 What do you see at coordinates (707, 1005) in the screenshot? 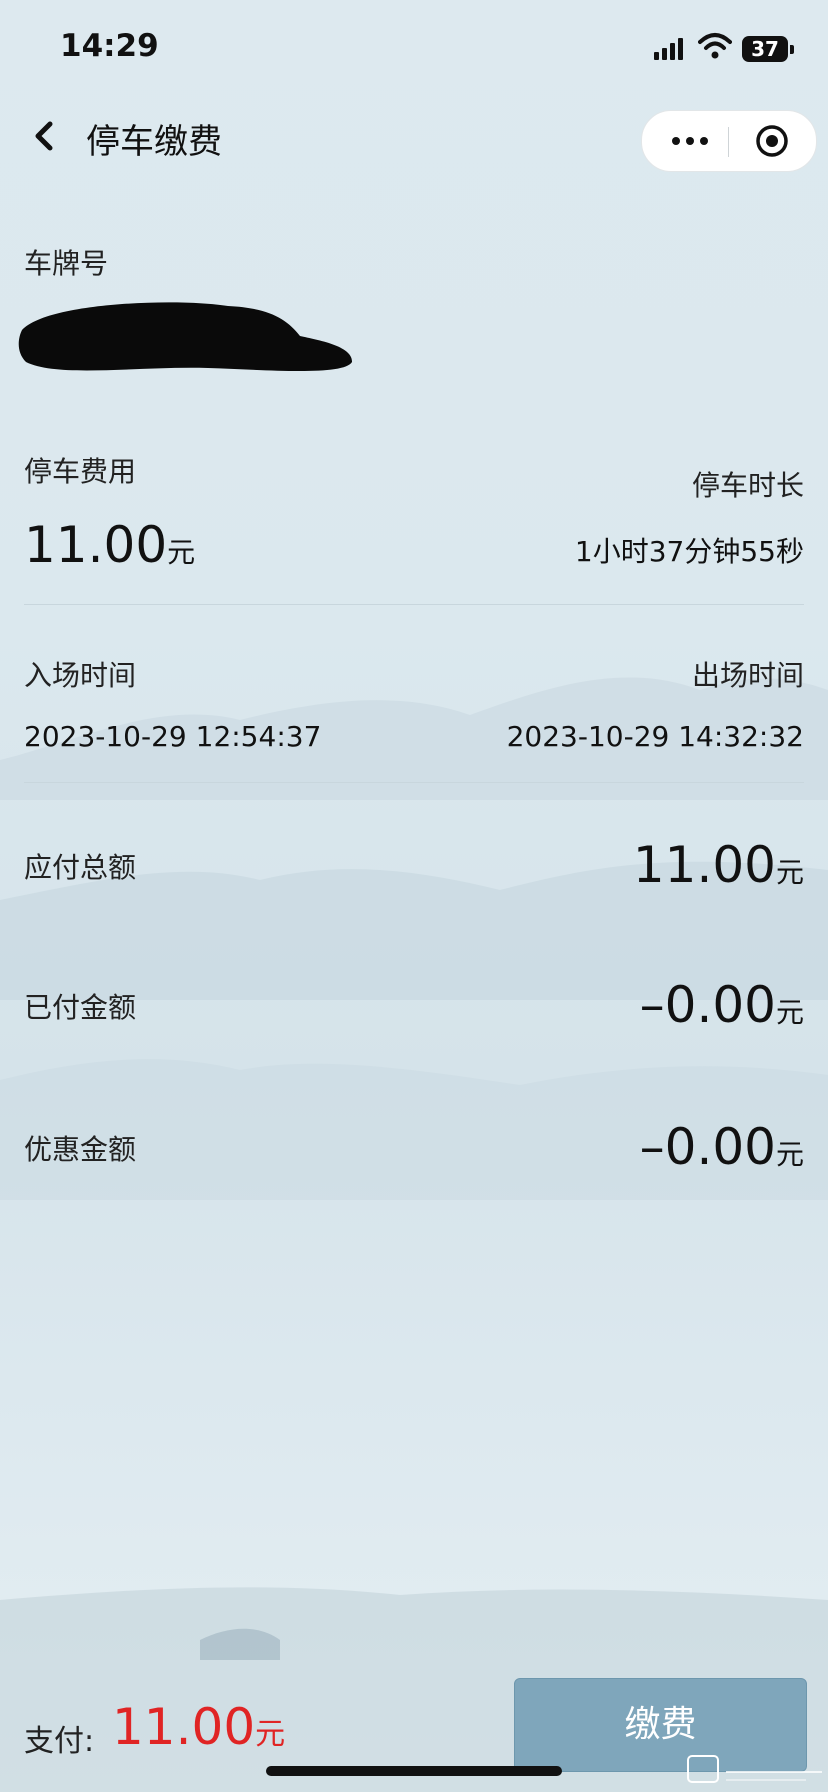
I see `paid-value: –0.00` at bounding box center [707, 1005].